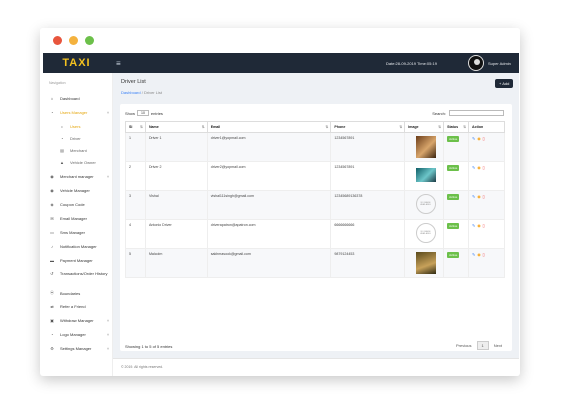 The image size is (565, 415). Describe the element at coordinates (52, 204) in the screenshot. I see `ticket-icon: ◈` at that location.